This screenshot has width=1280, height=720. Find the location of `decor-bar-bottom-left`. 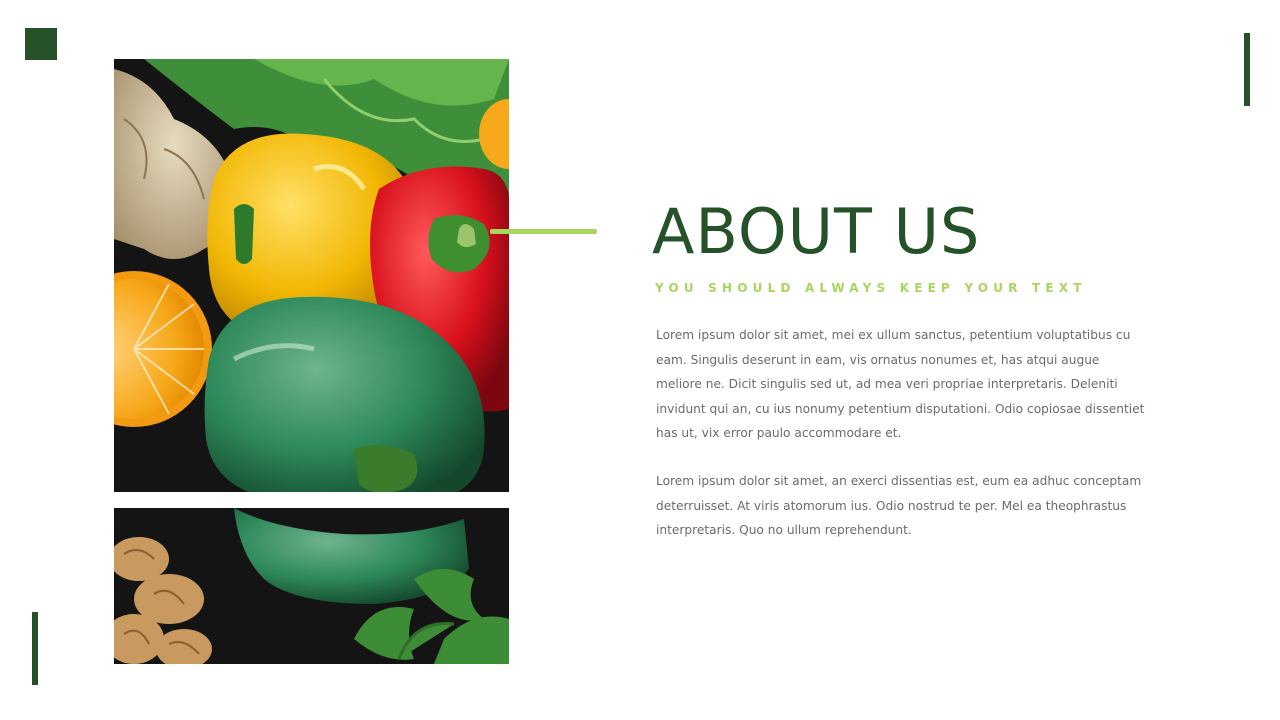

decor-bar-bottom-left is located at coordinates (35, 648).